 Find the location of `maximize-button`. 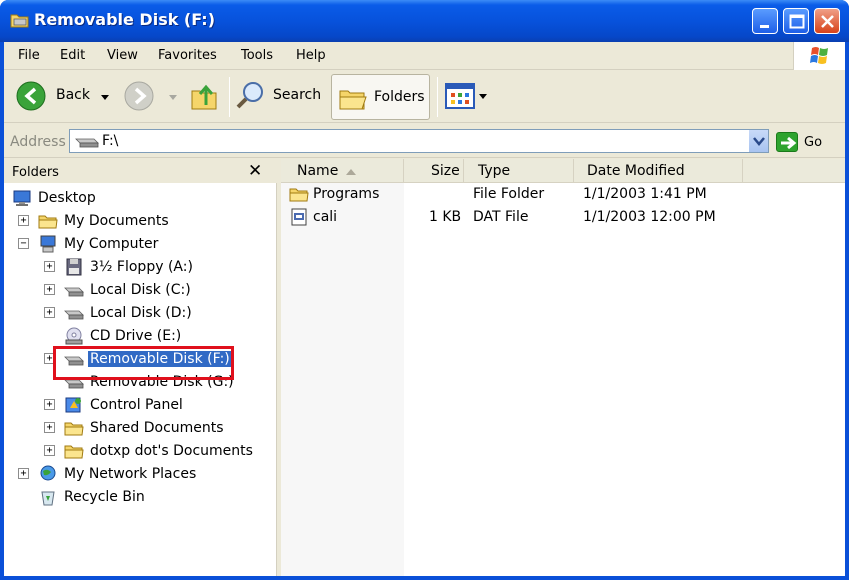

maximize-button is located at coordinates (796, 21).